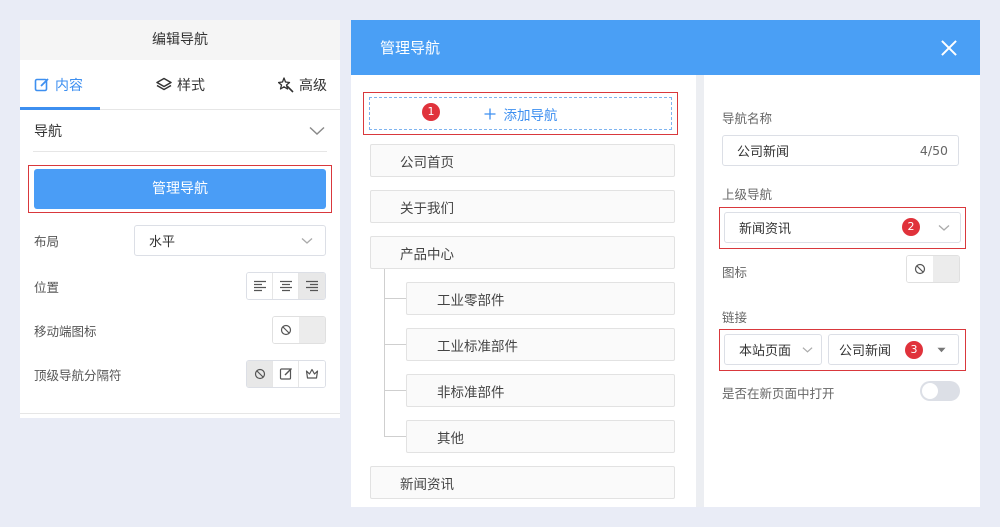 The width and height of the screenshot is (1000, 527). I want to click on link-page-value: 公司新闻, so click(865, 351).